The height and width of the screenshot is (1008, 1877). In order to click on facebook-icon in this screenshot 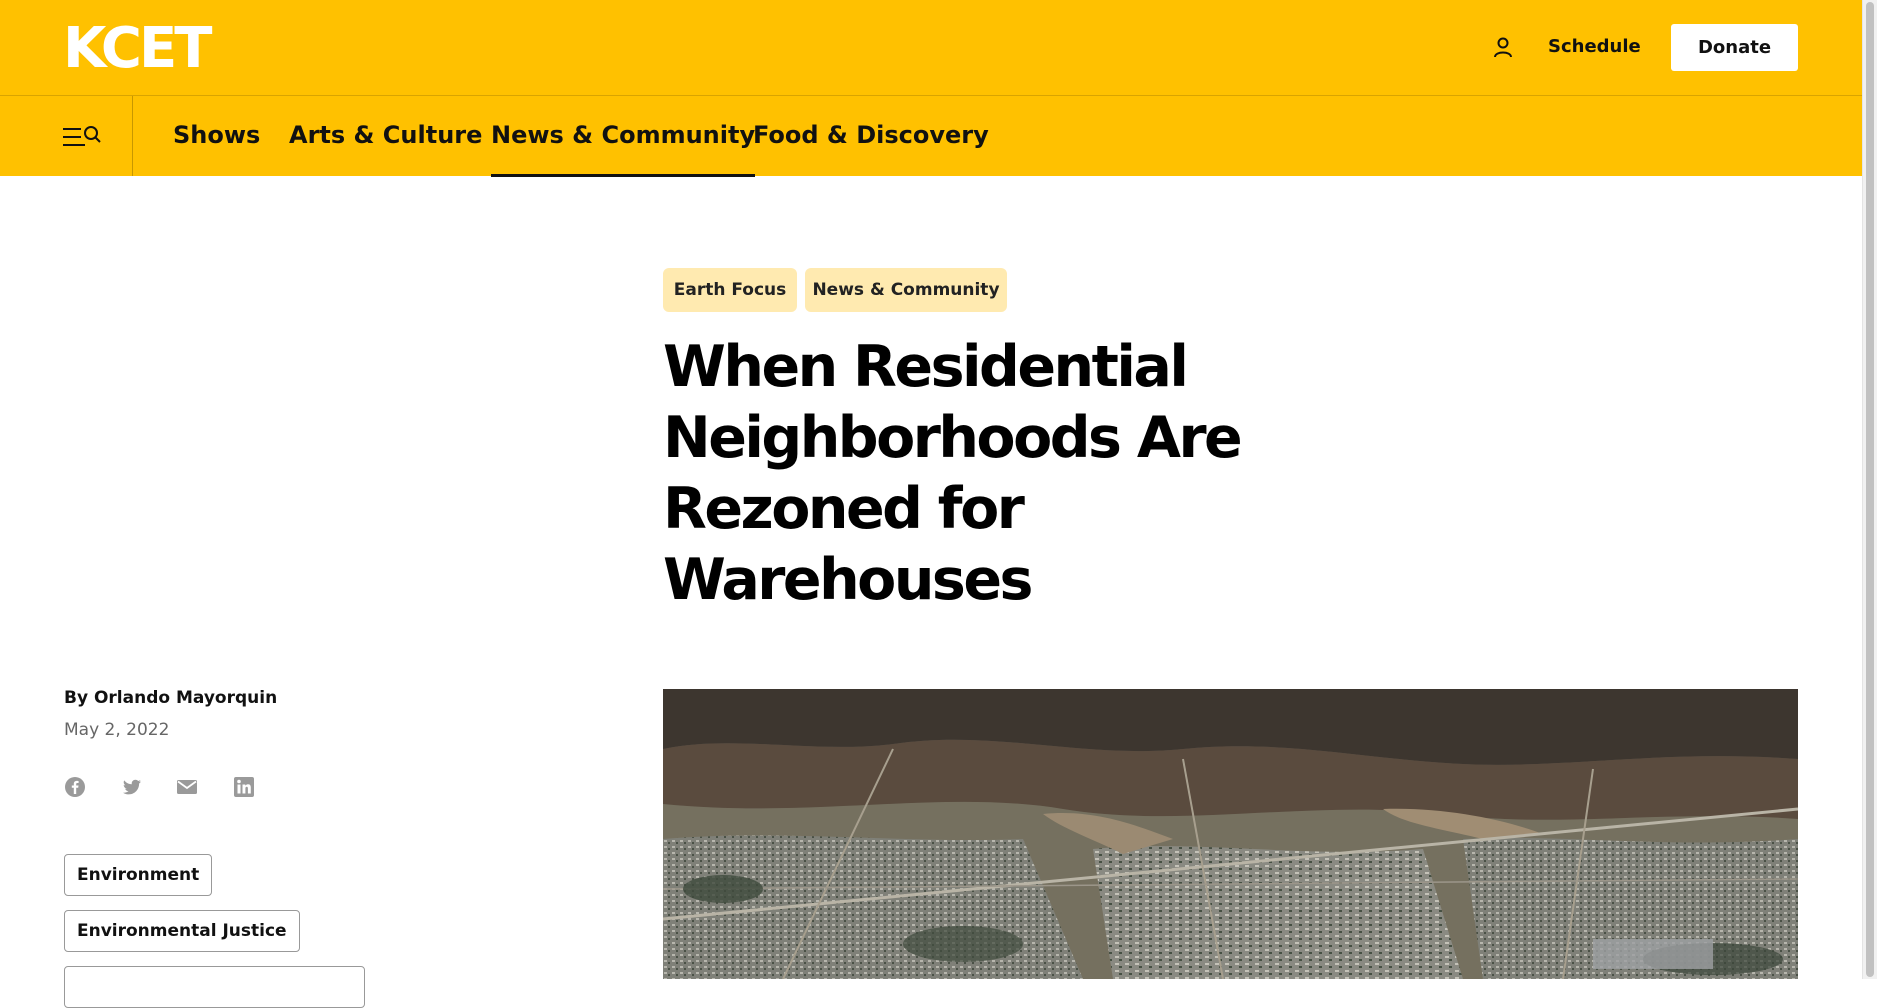, I will do `click(75, 787)`.